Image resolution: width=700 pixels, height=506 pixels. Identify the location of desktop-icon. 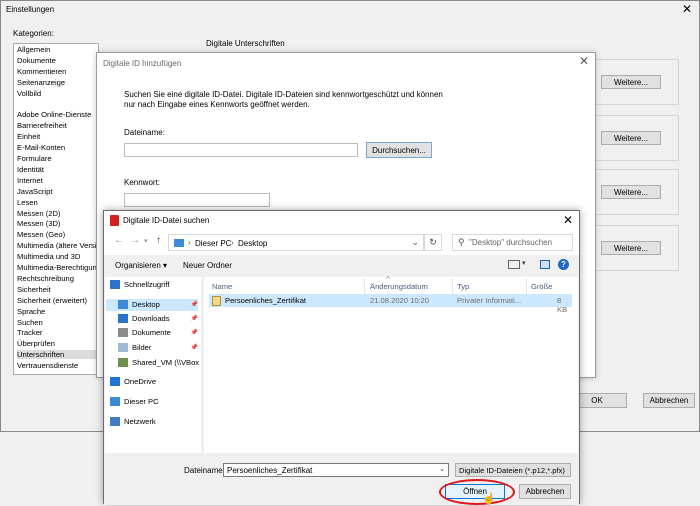
(123, 304).